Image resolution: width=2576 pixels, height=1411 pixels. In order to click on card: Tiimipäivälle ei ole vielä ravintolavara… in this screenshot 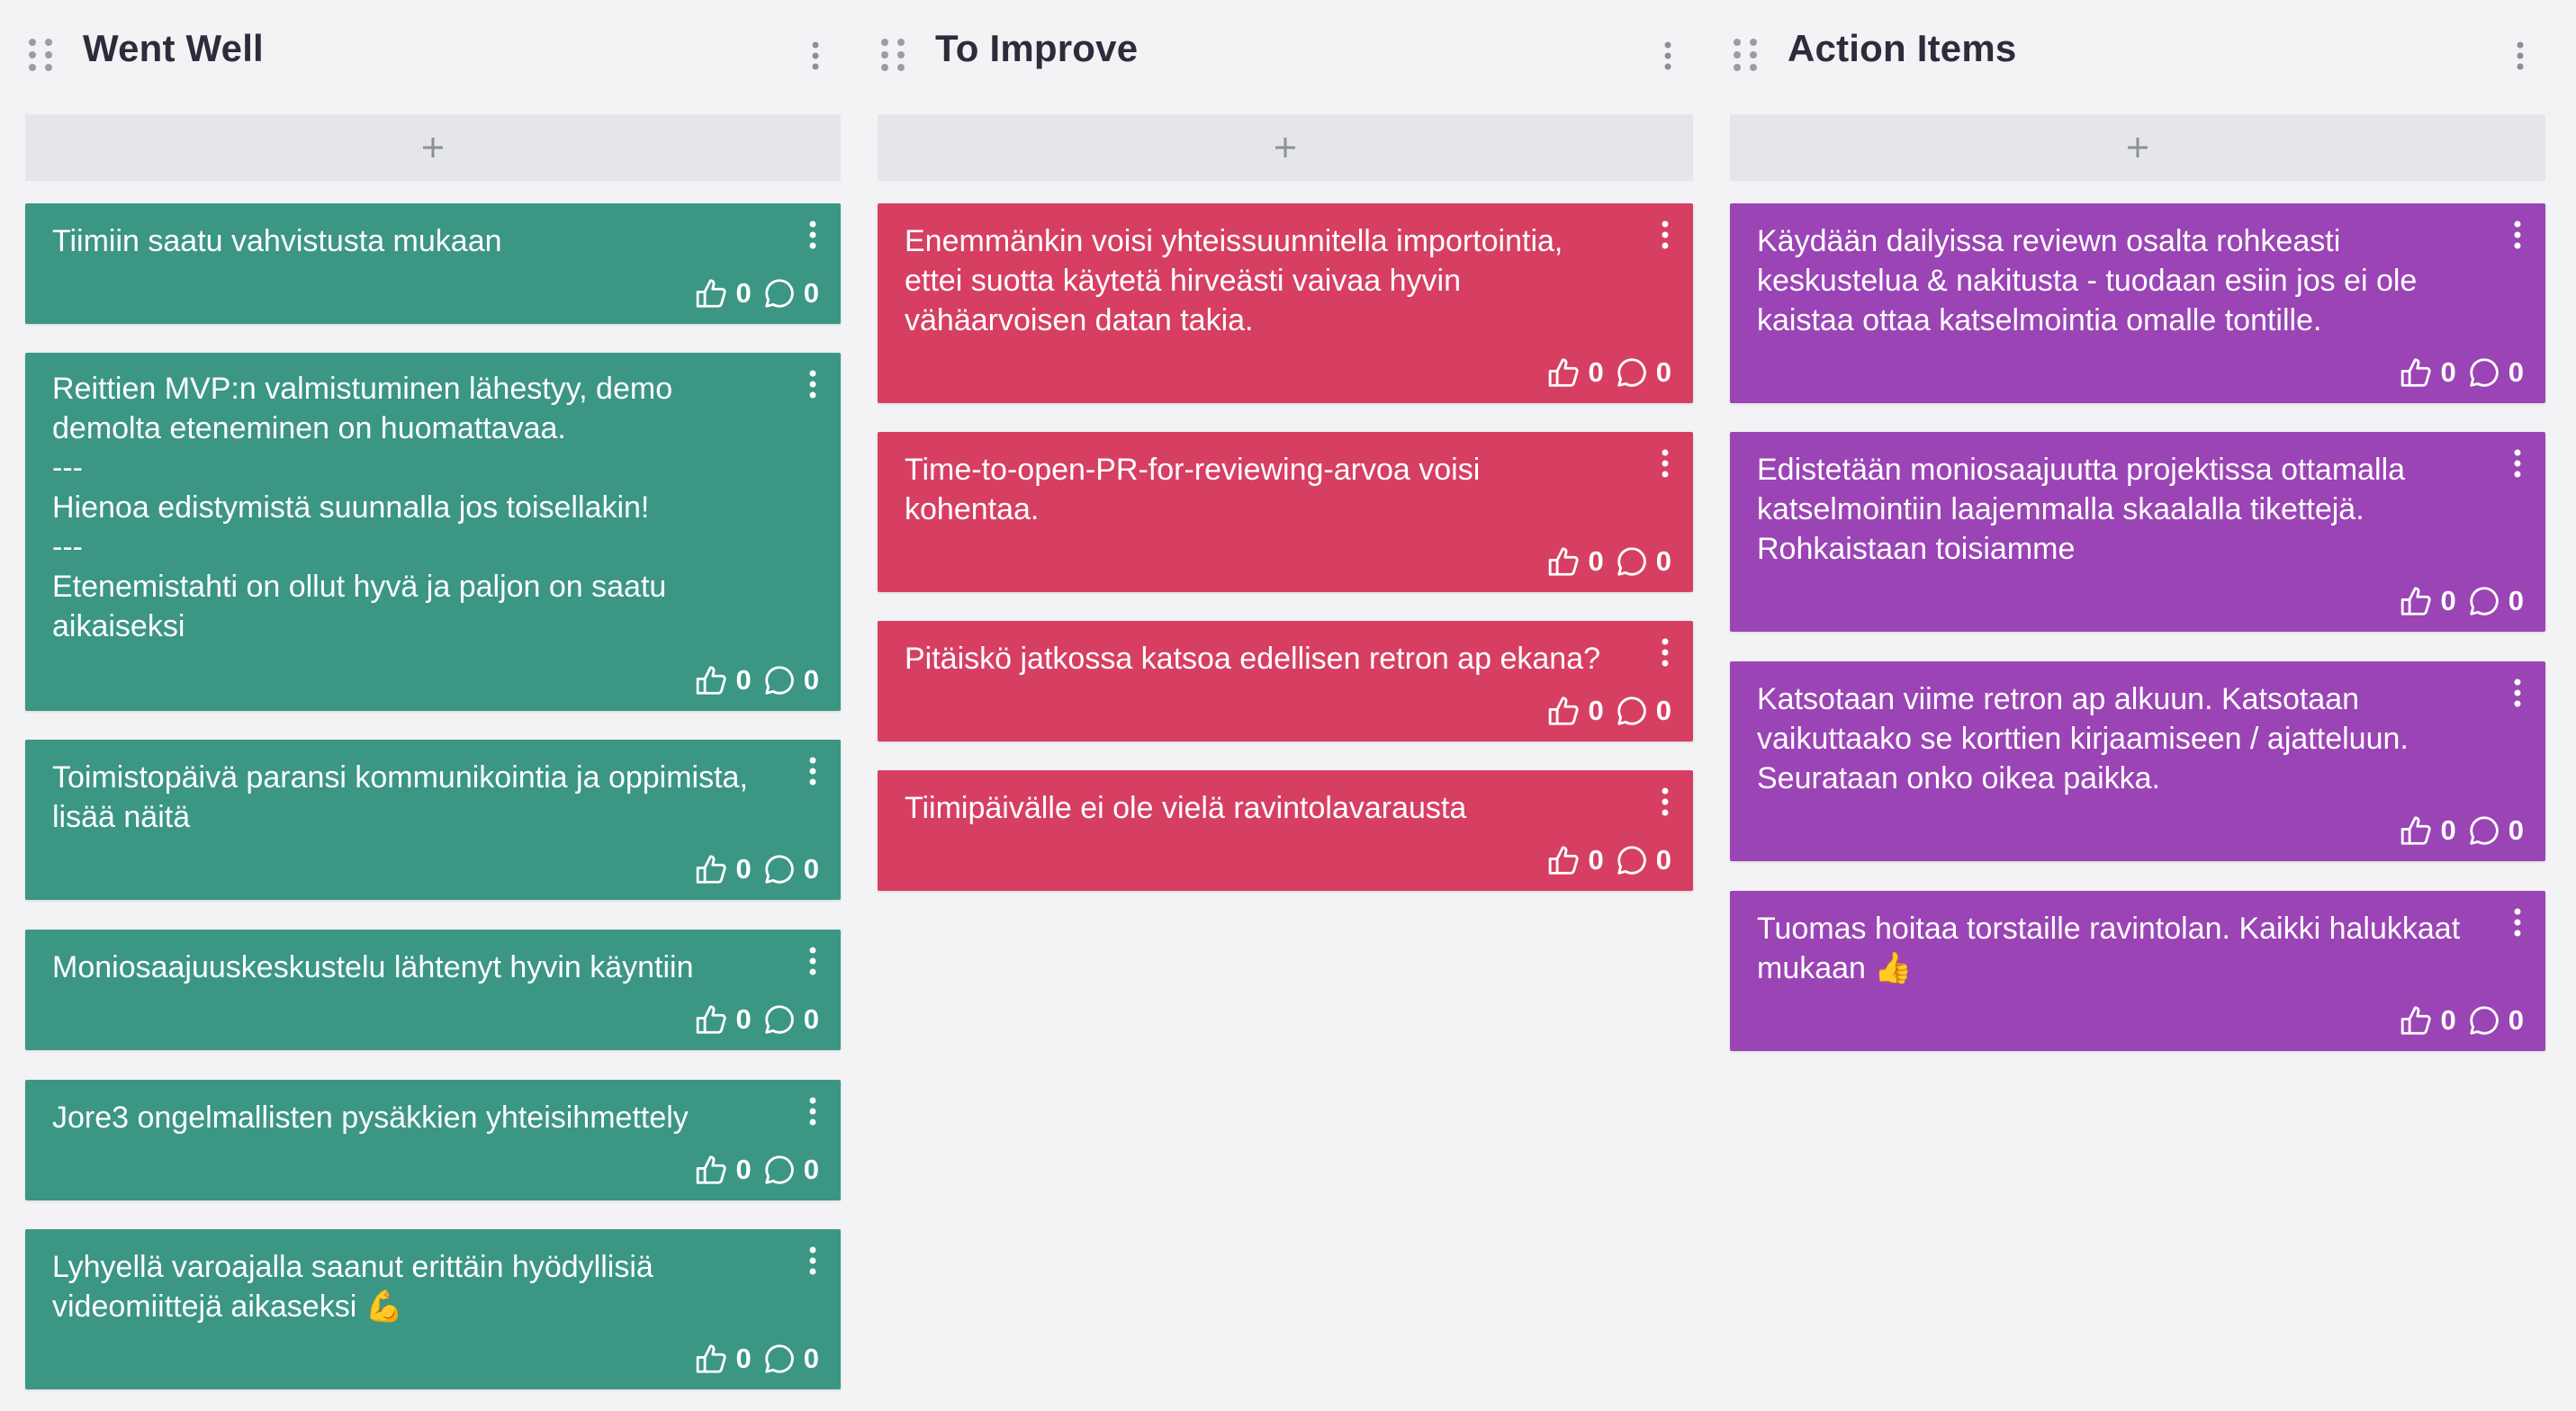, I will do `click(1285, 830)`.